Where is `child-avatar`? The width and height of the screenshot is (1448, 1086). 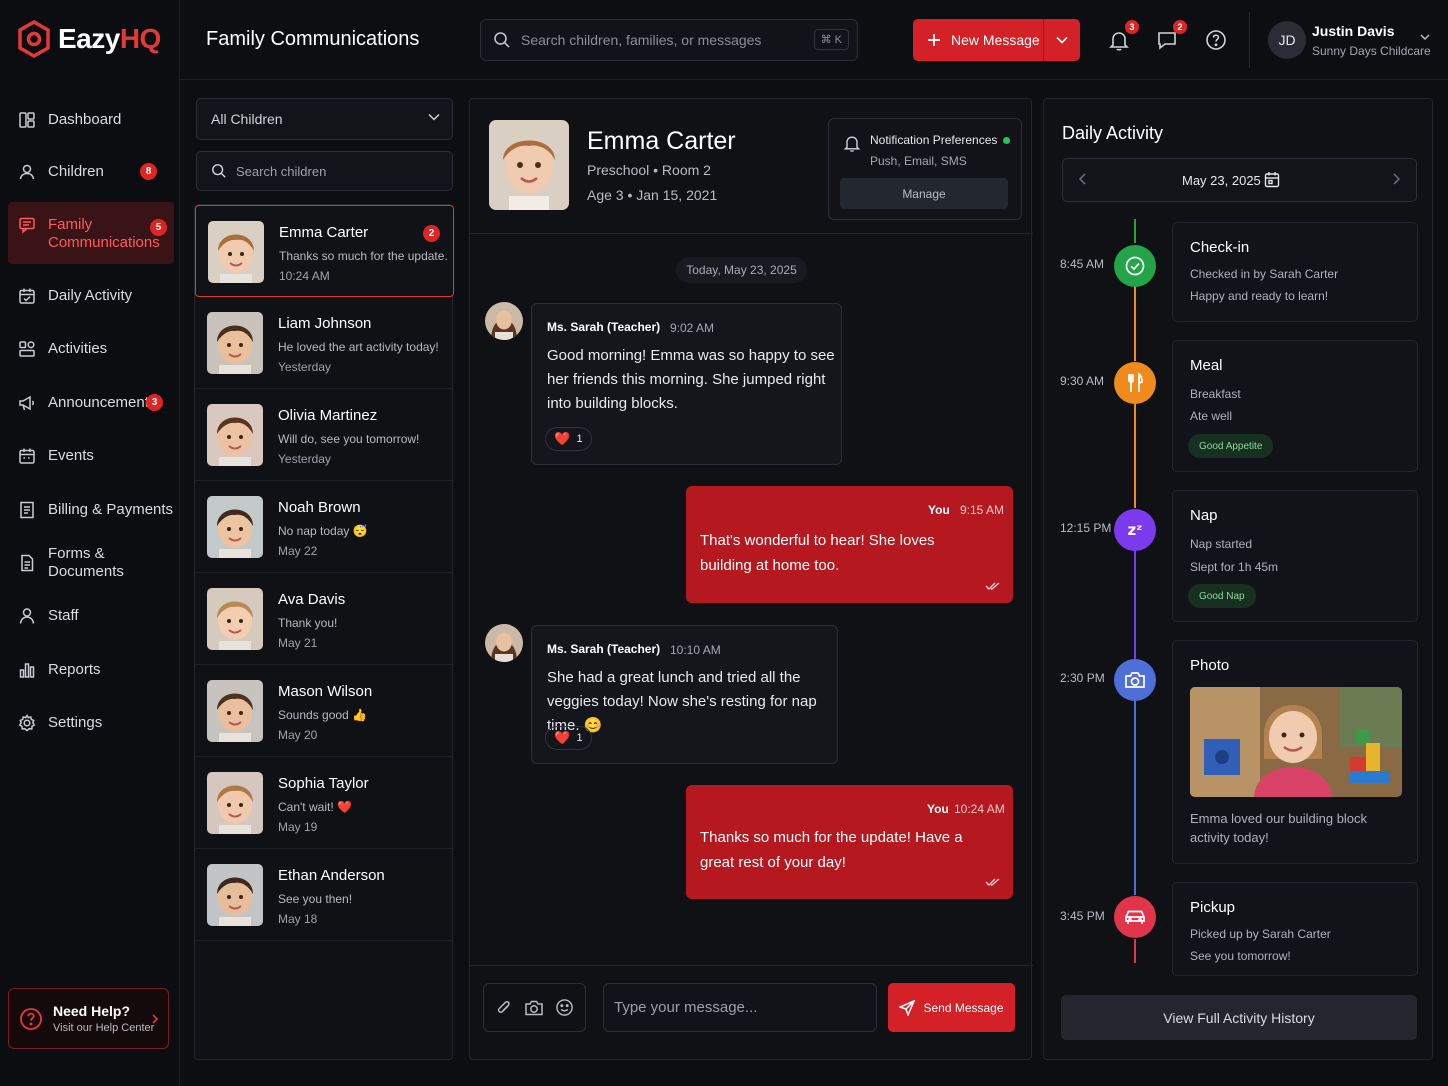 child-avatar is located at coordinates (235, 619).